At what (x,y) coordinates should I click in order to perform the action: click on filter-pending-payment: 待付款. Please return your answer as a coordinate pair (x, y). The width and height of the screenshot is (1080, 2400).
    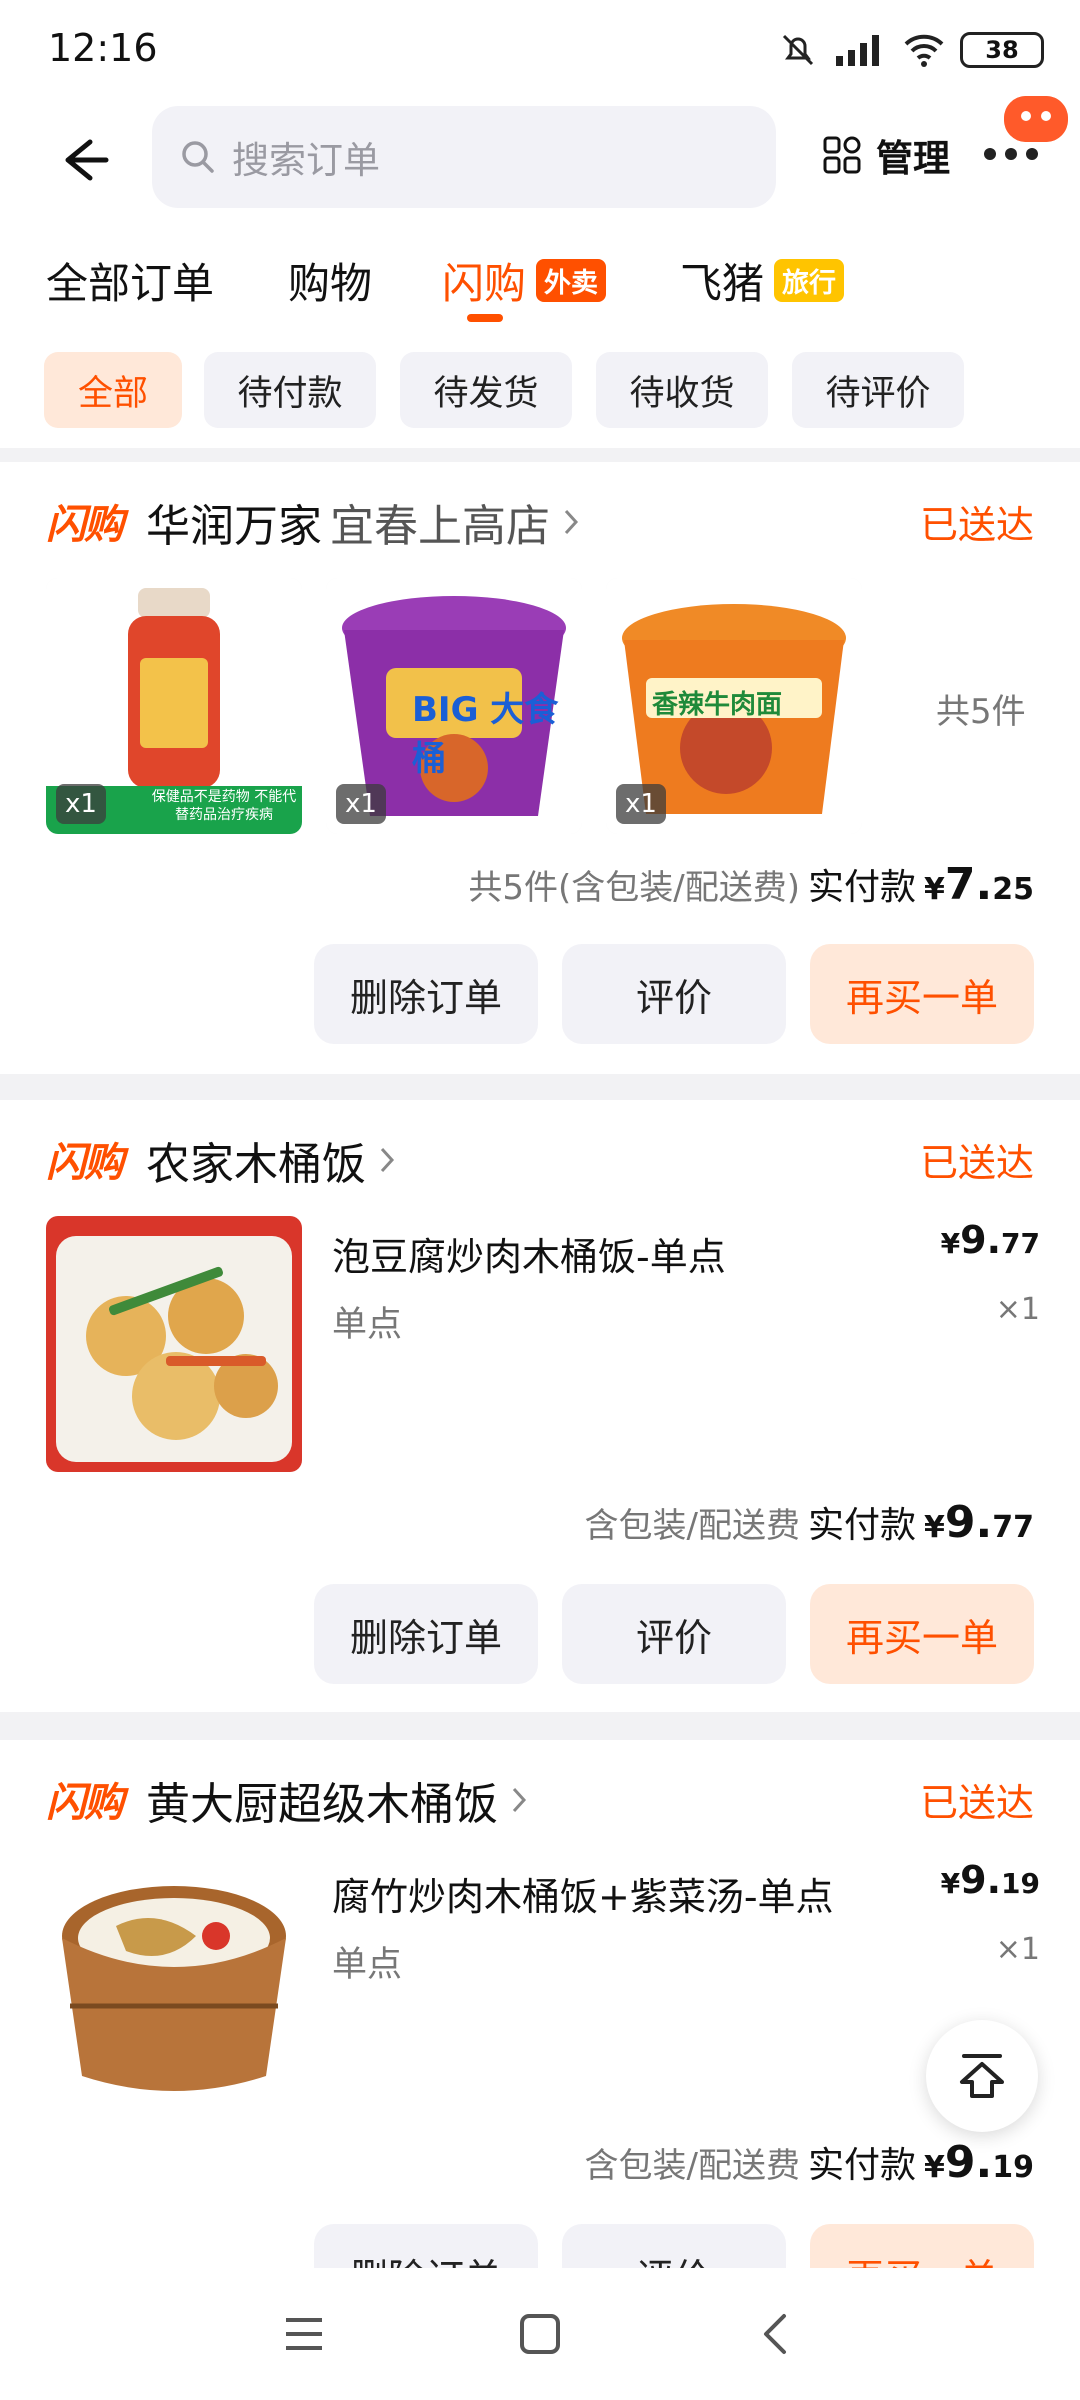
    Looking at the image, I should click on (290, 390).